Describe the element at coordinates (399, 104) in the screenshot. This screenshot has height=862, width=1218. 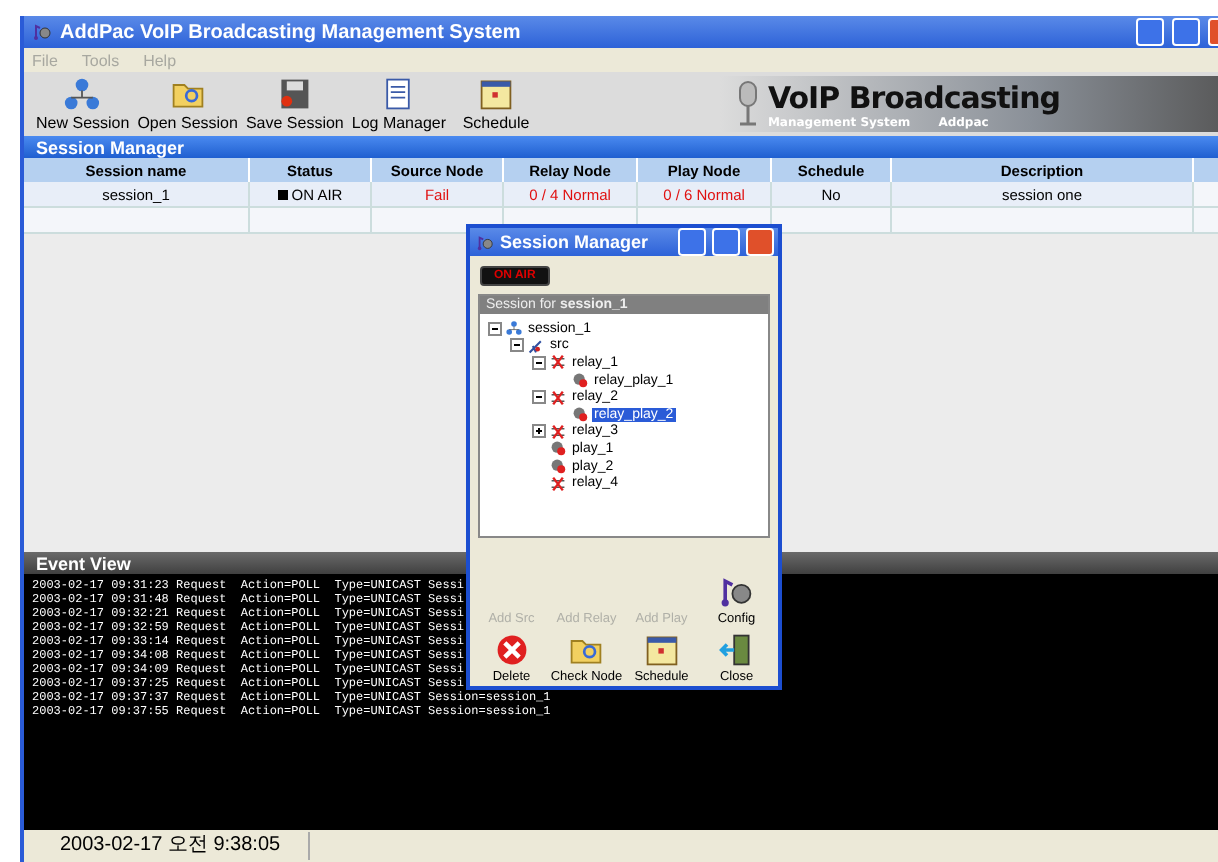
I see `toolbar-button: Log Manager` at that location.